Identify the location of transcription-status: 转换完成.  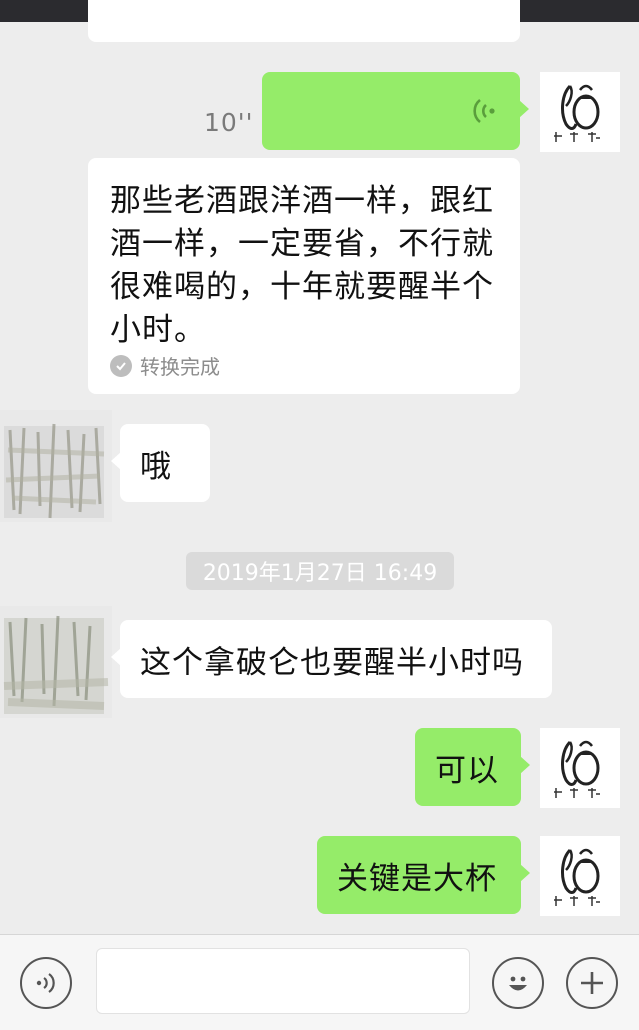
(165, 365).